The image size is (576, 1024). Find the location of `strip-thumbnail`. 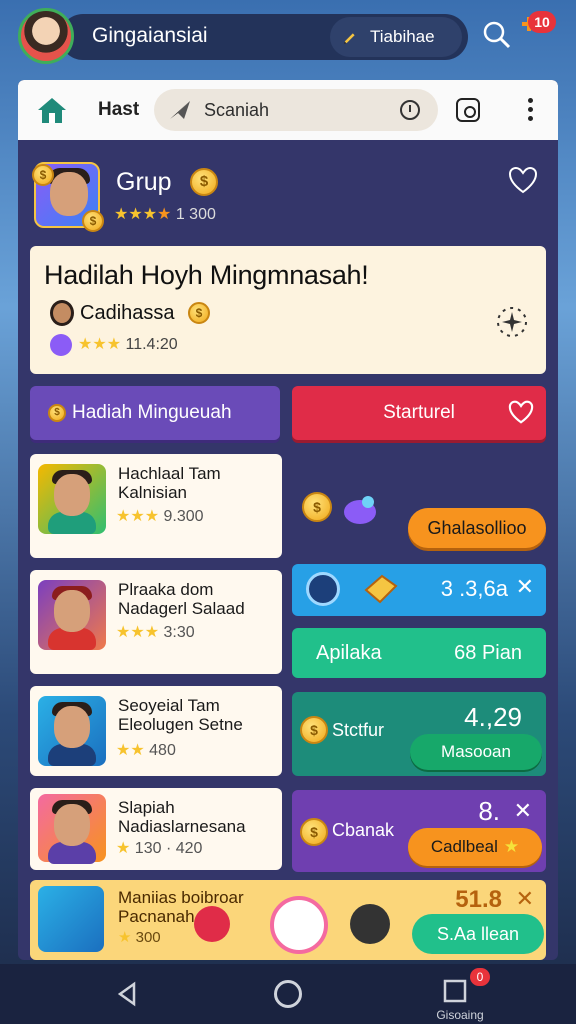

strip-thumbnail is located at coordinates (71, 919).